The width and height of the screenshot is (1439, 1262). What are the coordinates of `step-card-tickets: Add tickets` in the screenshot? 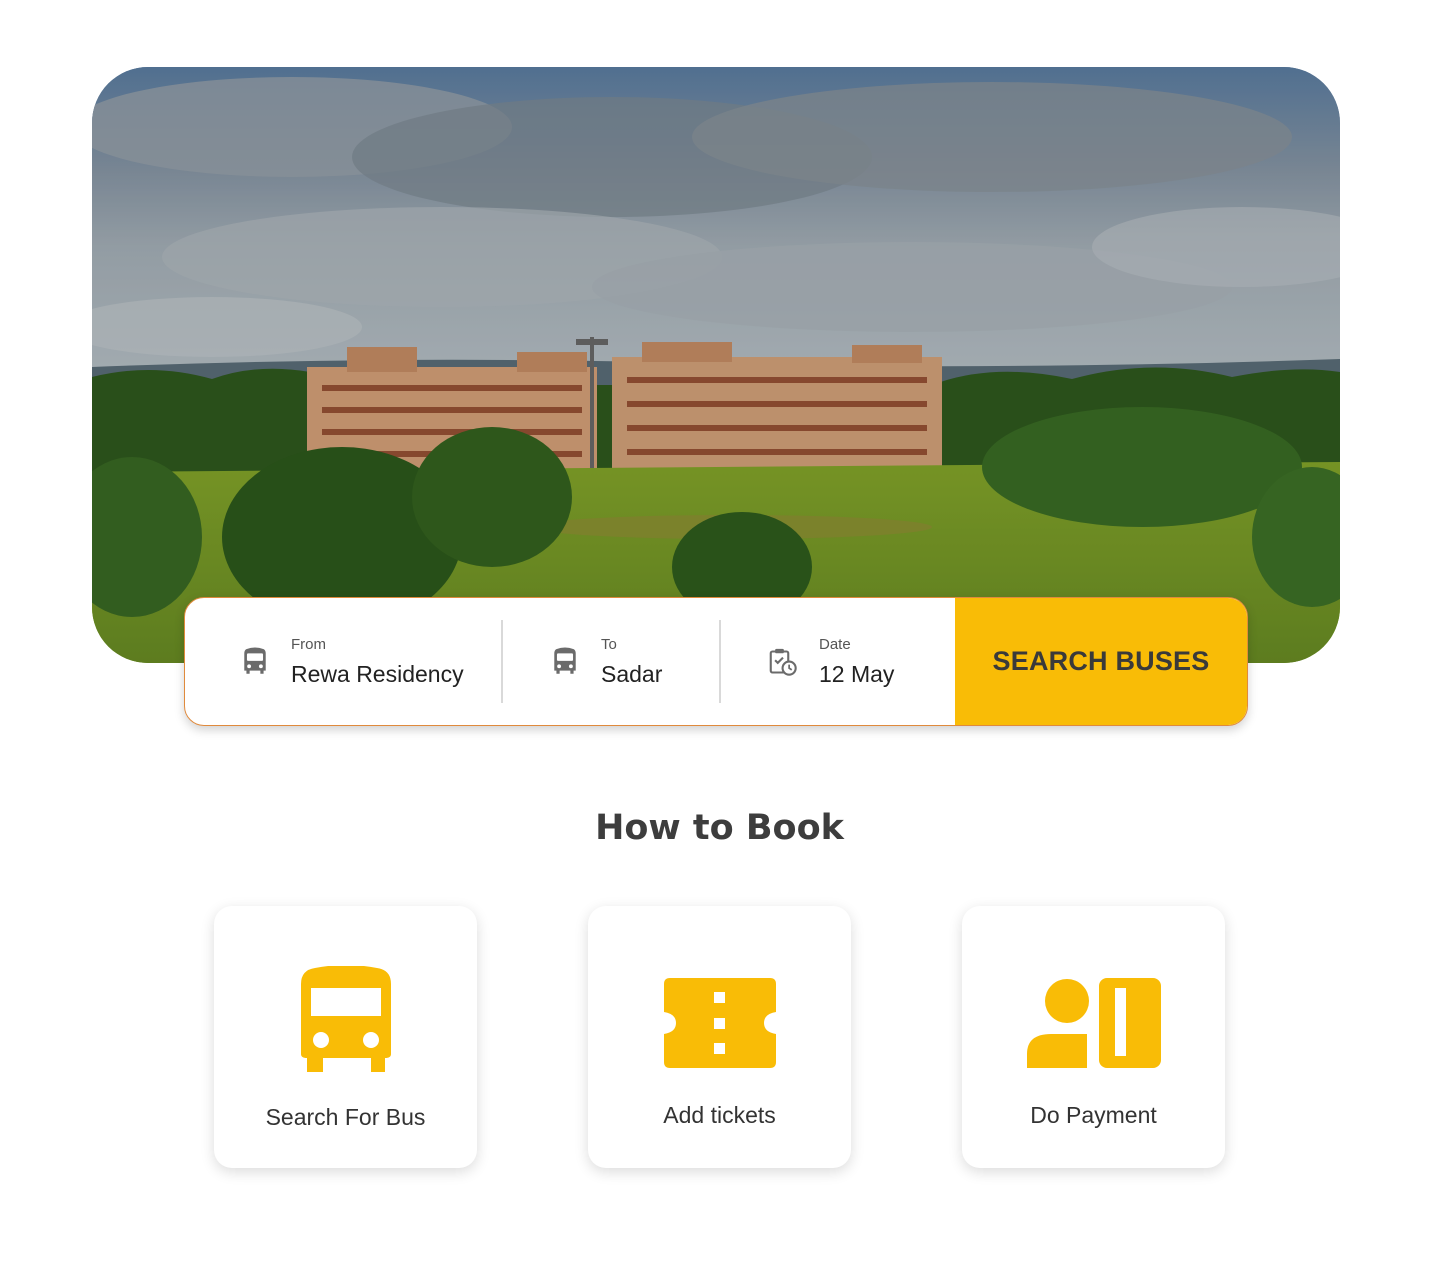 It's located at (719, 1037).